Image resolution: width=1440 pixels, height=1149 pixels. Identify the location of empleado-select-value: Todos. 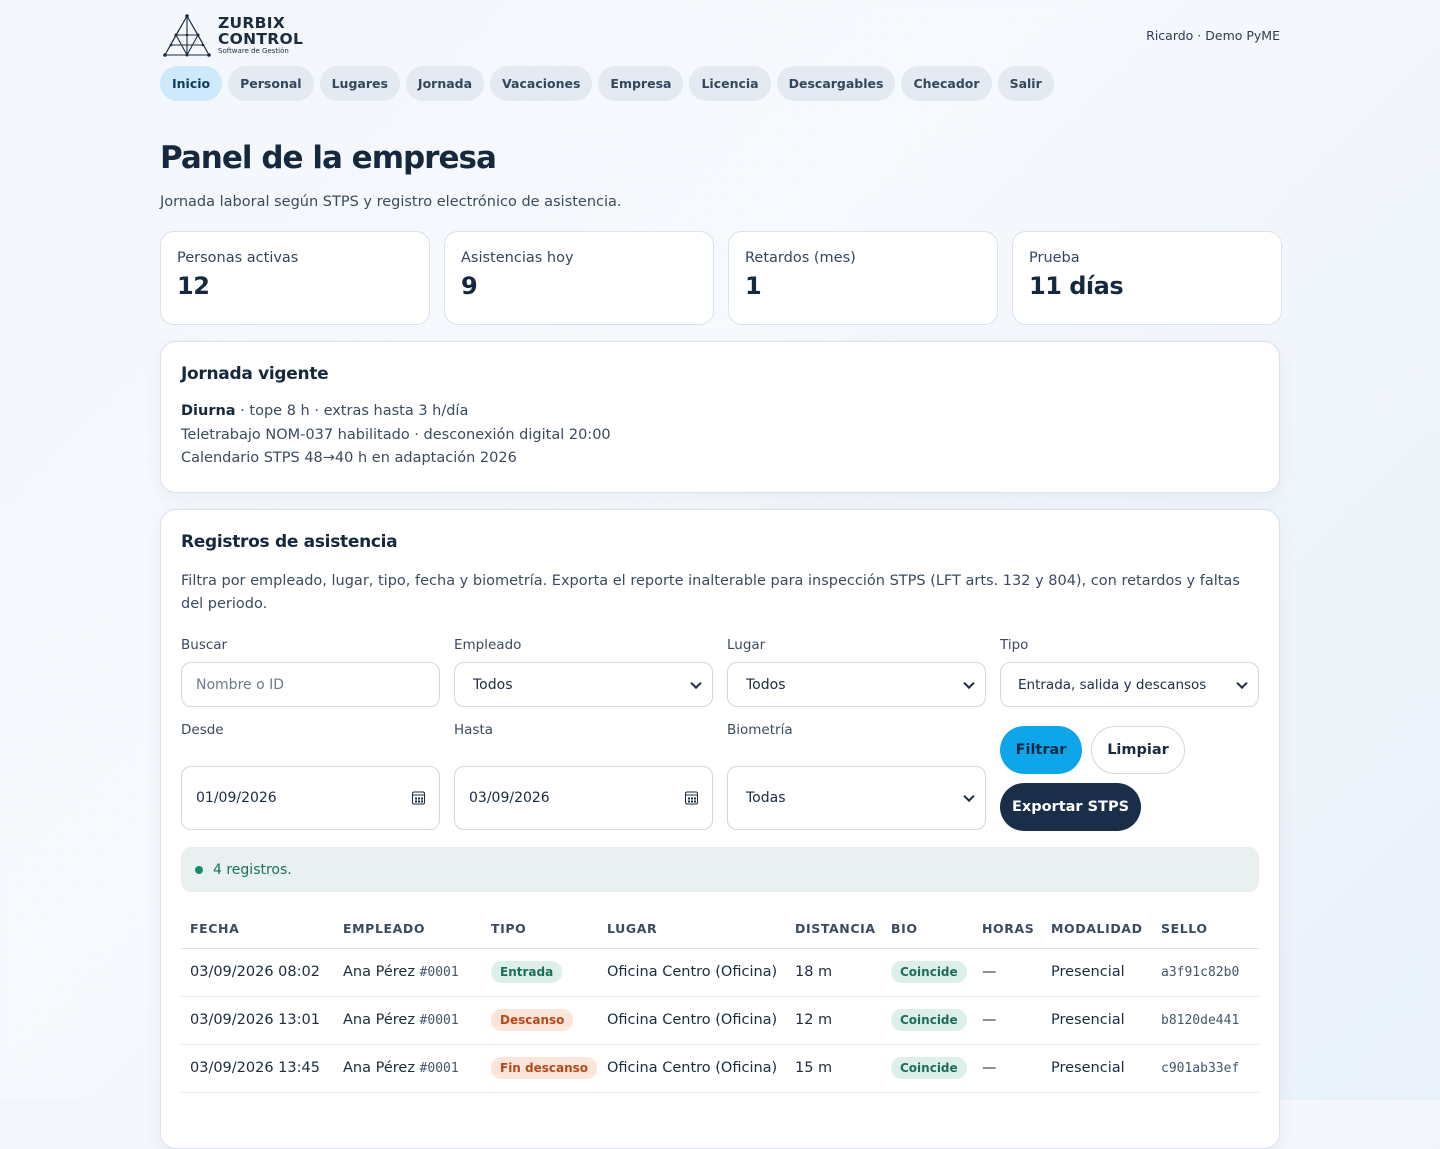
(493, 684).